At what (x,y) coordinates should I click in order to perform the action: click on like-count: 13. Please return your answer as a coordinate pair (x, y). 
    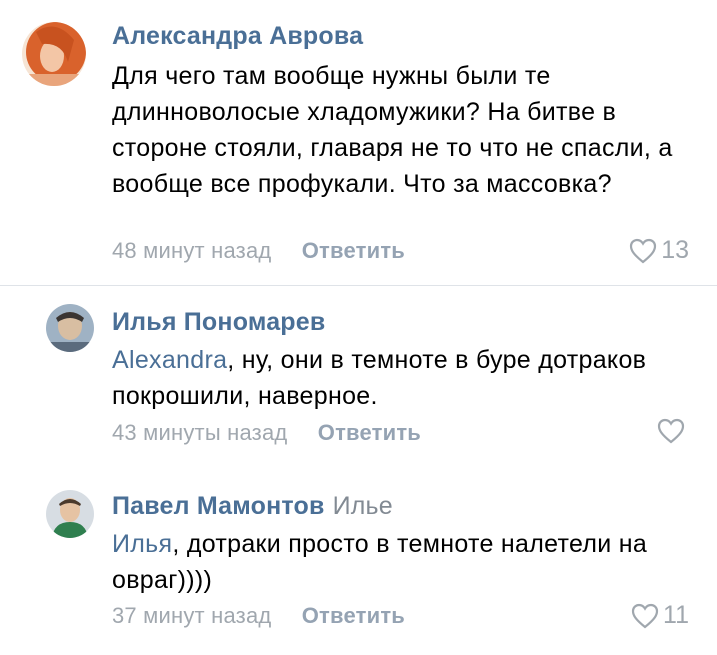
    Looking at the image, I should click on (675, 250).